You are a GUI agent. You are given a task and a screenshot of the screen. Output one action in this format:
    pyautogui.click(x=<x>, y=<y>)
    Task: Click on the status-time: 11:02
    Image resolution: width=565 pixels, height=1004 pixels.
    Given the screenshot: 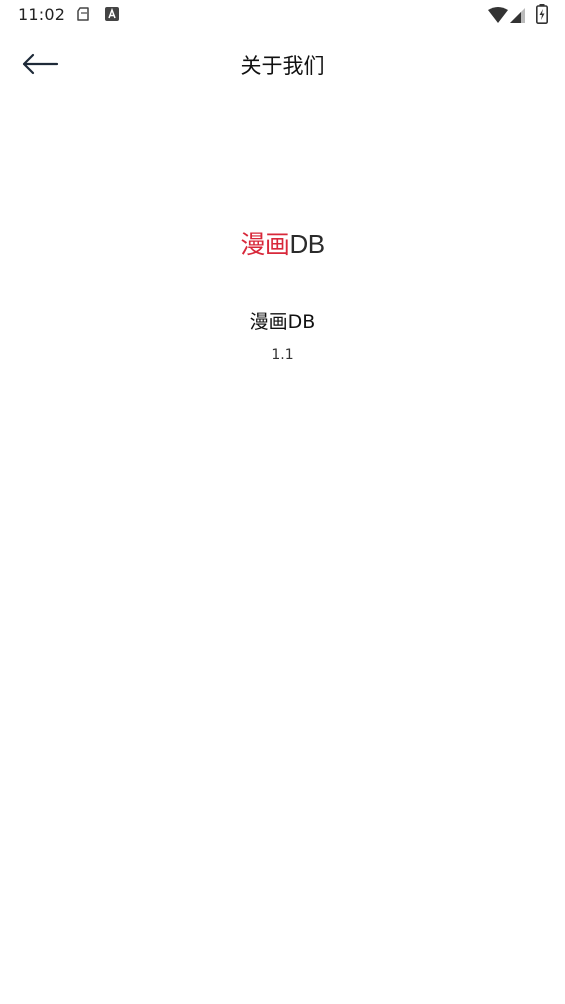 What is the action you would take?
    pyautogui.click(x=42, y=14)
    